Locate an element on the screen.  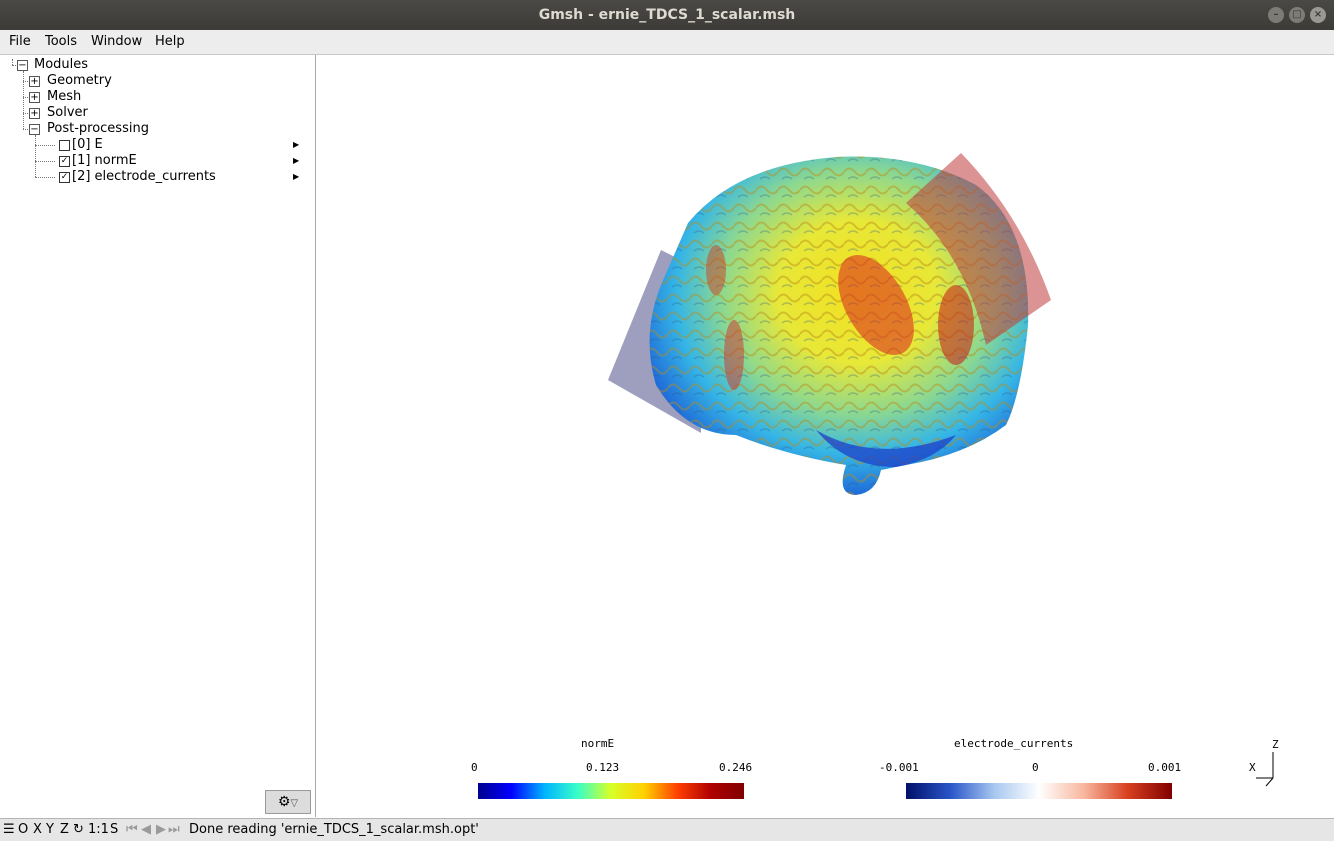
colorbar-currents-title: electrode_currents is located at coordinates (1014, 743).